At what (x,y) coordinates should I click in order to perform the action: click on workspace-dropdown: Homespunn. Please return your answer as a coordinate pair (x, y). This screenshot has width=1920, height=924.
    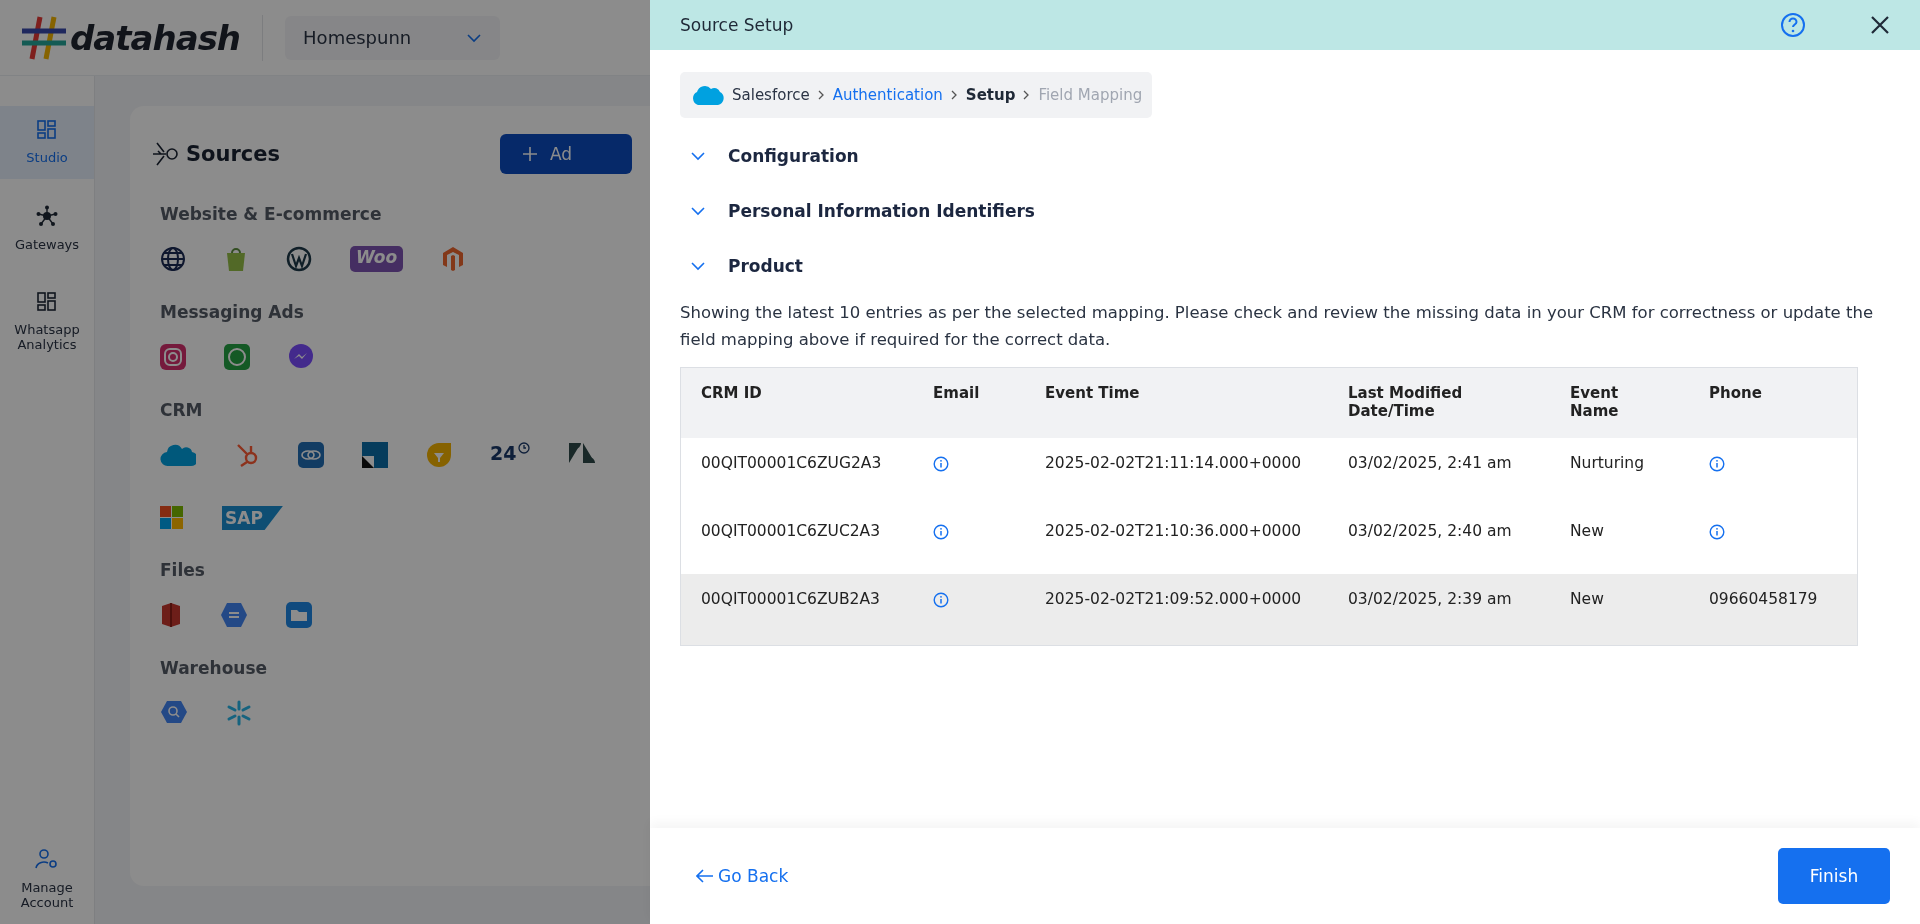
    Looking at the image, I should click on (393, 37).